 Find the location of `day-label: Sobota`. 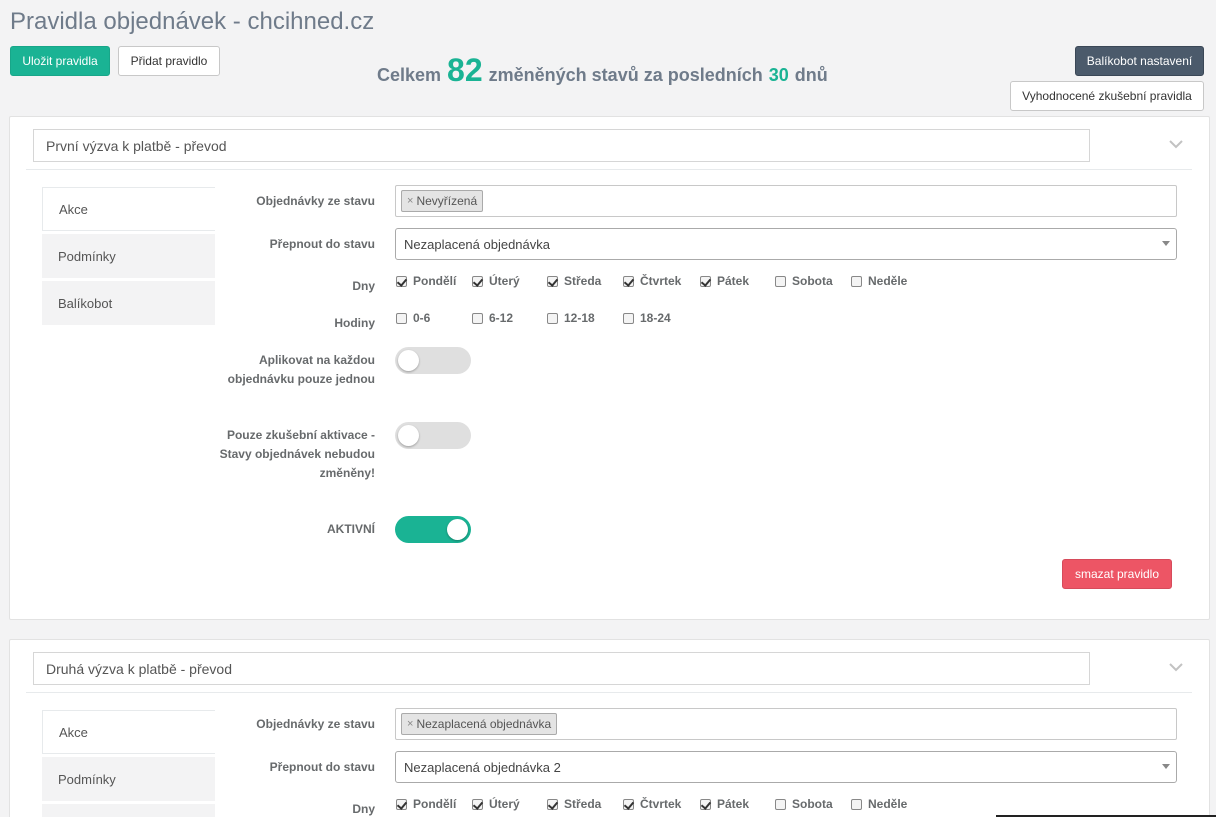

day-label: Sobota is located at coordinates (812, 804).